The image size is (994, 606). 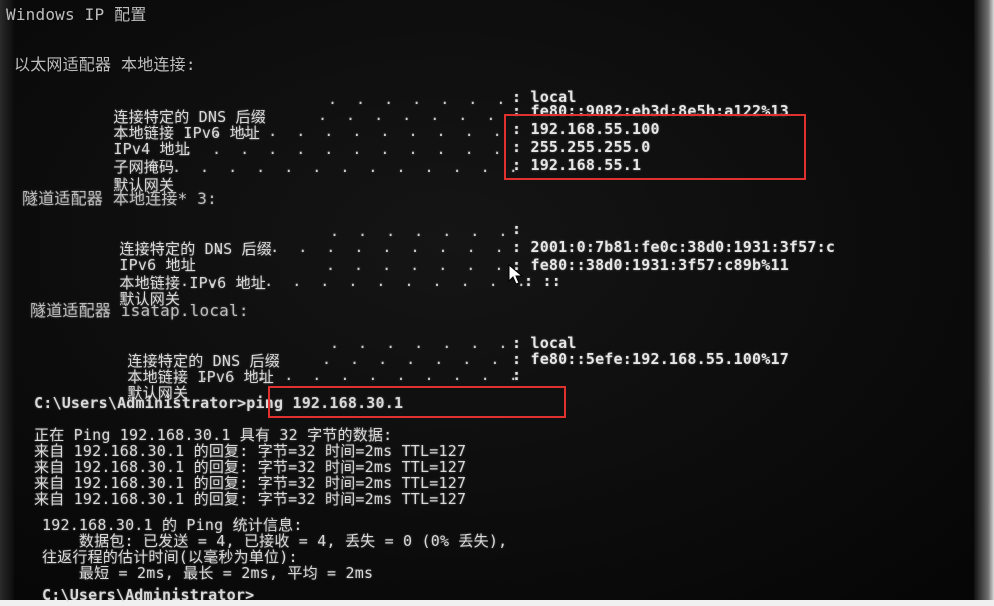 I want to click on row-value: : fe80::5efe:192.168.55.100%17, so click(x=650, y=359).